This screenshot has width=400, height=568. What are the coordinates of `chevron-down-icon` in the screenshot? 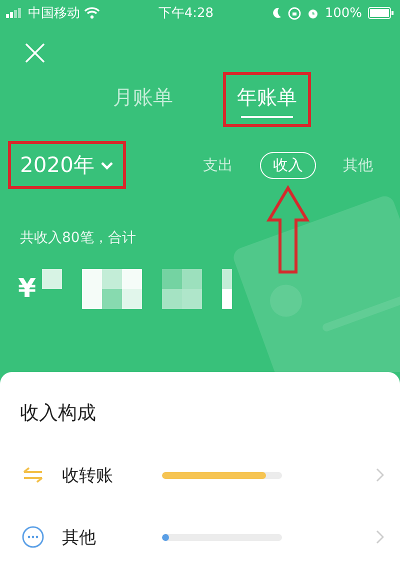 It's located at (107, 165).